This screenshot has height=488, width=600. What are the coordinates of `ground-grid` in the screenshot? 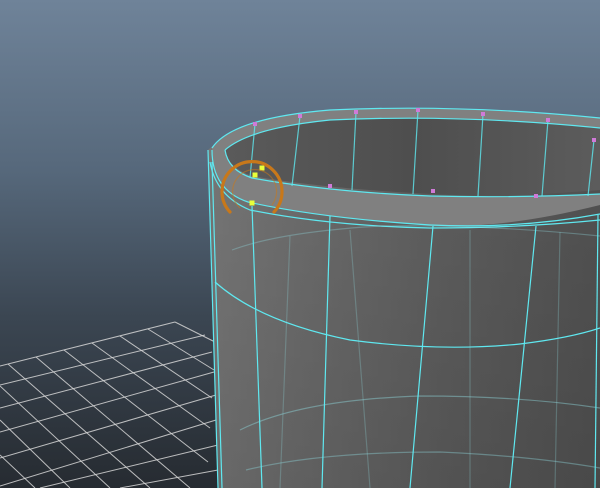 It's located at (109, 404).